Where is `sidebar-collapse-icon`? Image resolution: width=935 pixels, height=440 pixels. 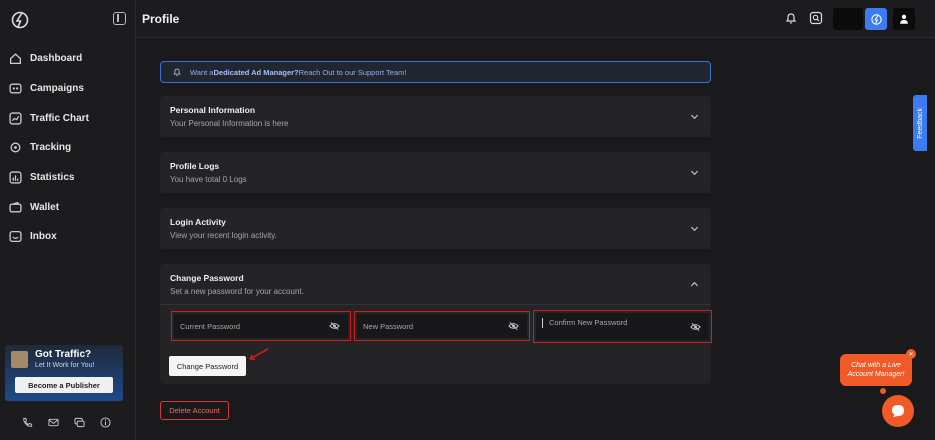
sidebar-collapse-icon is located at coordinates (119, 18).